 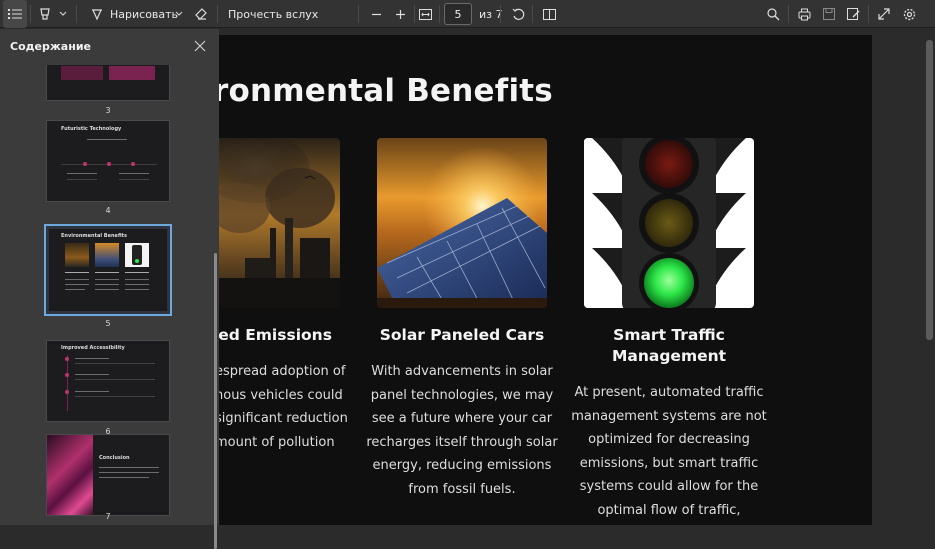 I want to click on pen-icon, so click(x=97, y=15).